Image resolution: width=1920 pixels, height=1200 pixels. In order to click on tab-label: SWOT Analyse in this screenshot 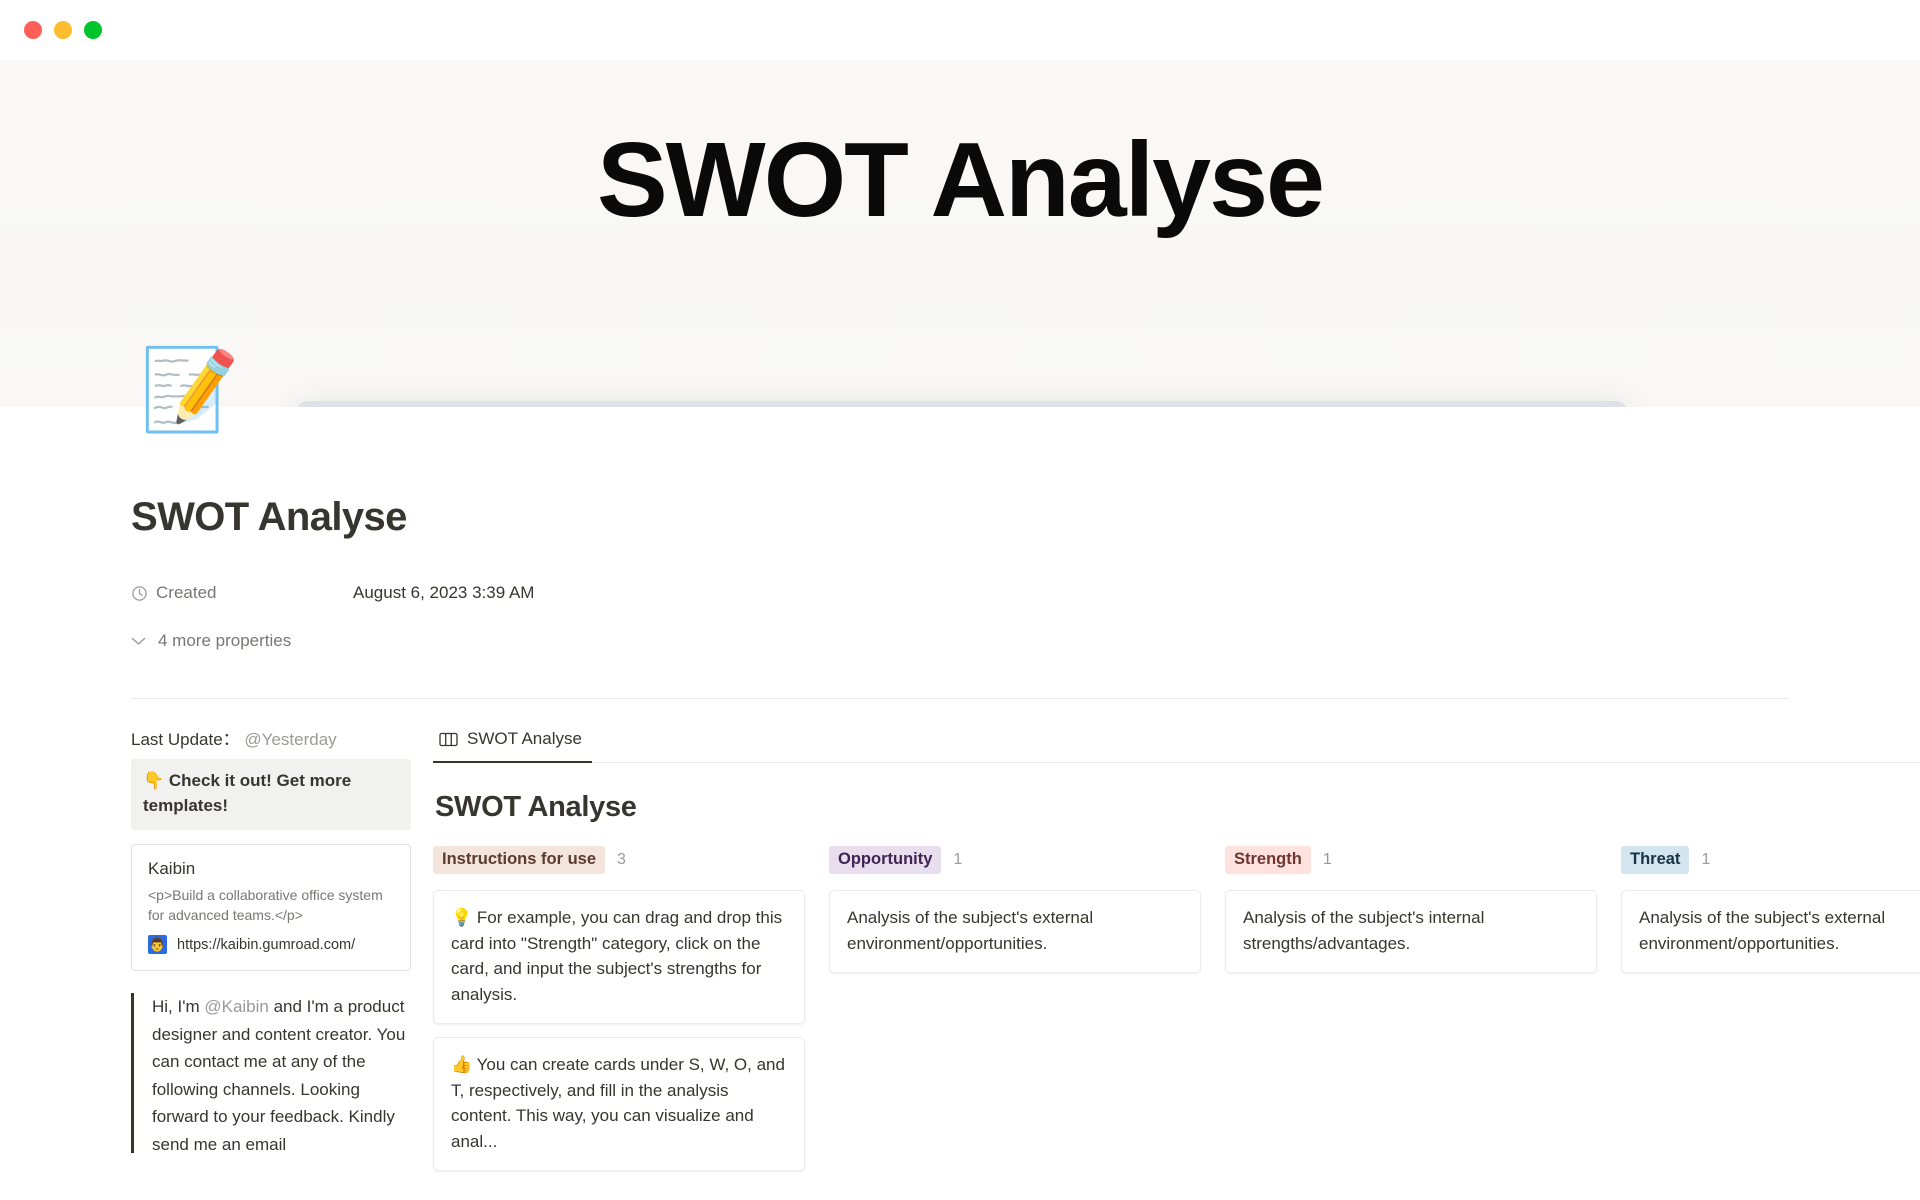, I will do `click(524, 738)`.